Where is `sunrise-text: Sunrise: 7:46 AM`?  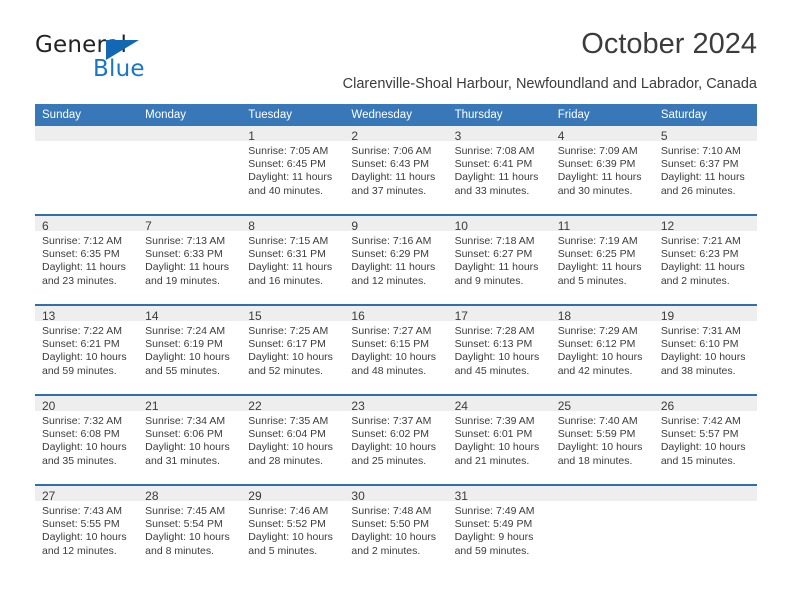
sunrise-text: Sunrise: 7:46 AM is located at coordinates (288, 511).